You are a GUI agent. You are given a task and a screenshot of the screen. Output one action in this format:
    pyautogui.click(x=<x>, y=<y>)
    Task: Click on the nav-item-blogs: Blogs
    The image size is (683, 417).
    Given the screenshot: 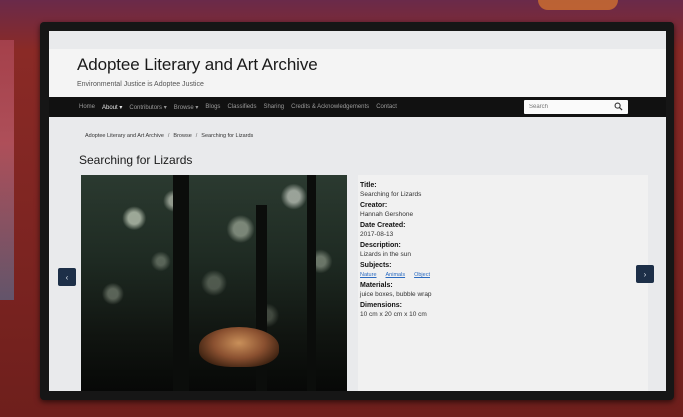 What is the action you would take?
    pyautogui.click(x=212, y=107)
    